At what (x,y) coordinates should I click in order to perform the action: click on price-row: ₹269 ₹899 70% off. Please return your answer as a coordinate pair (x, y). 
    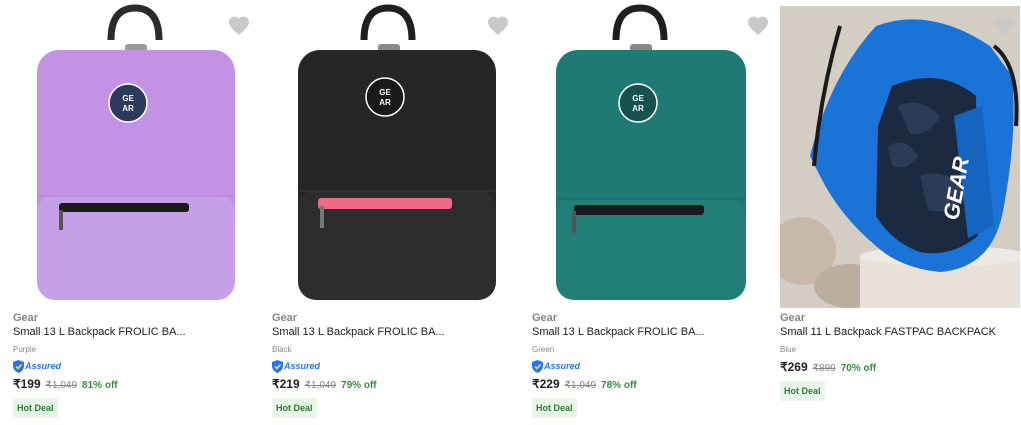
    Looking at the image, I should click on (828, 367).